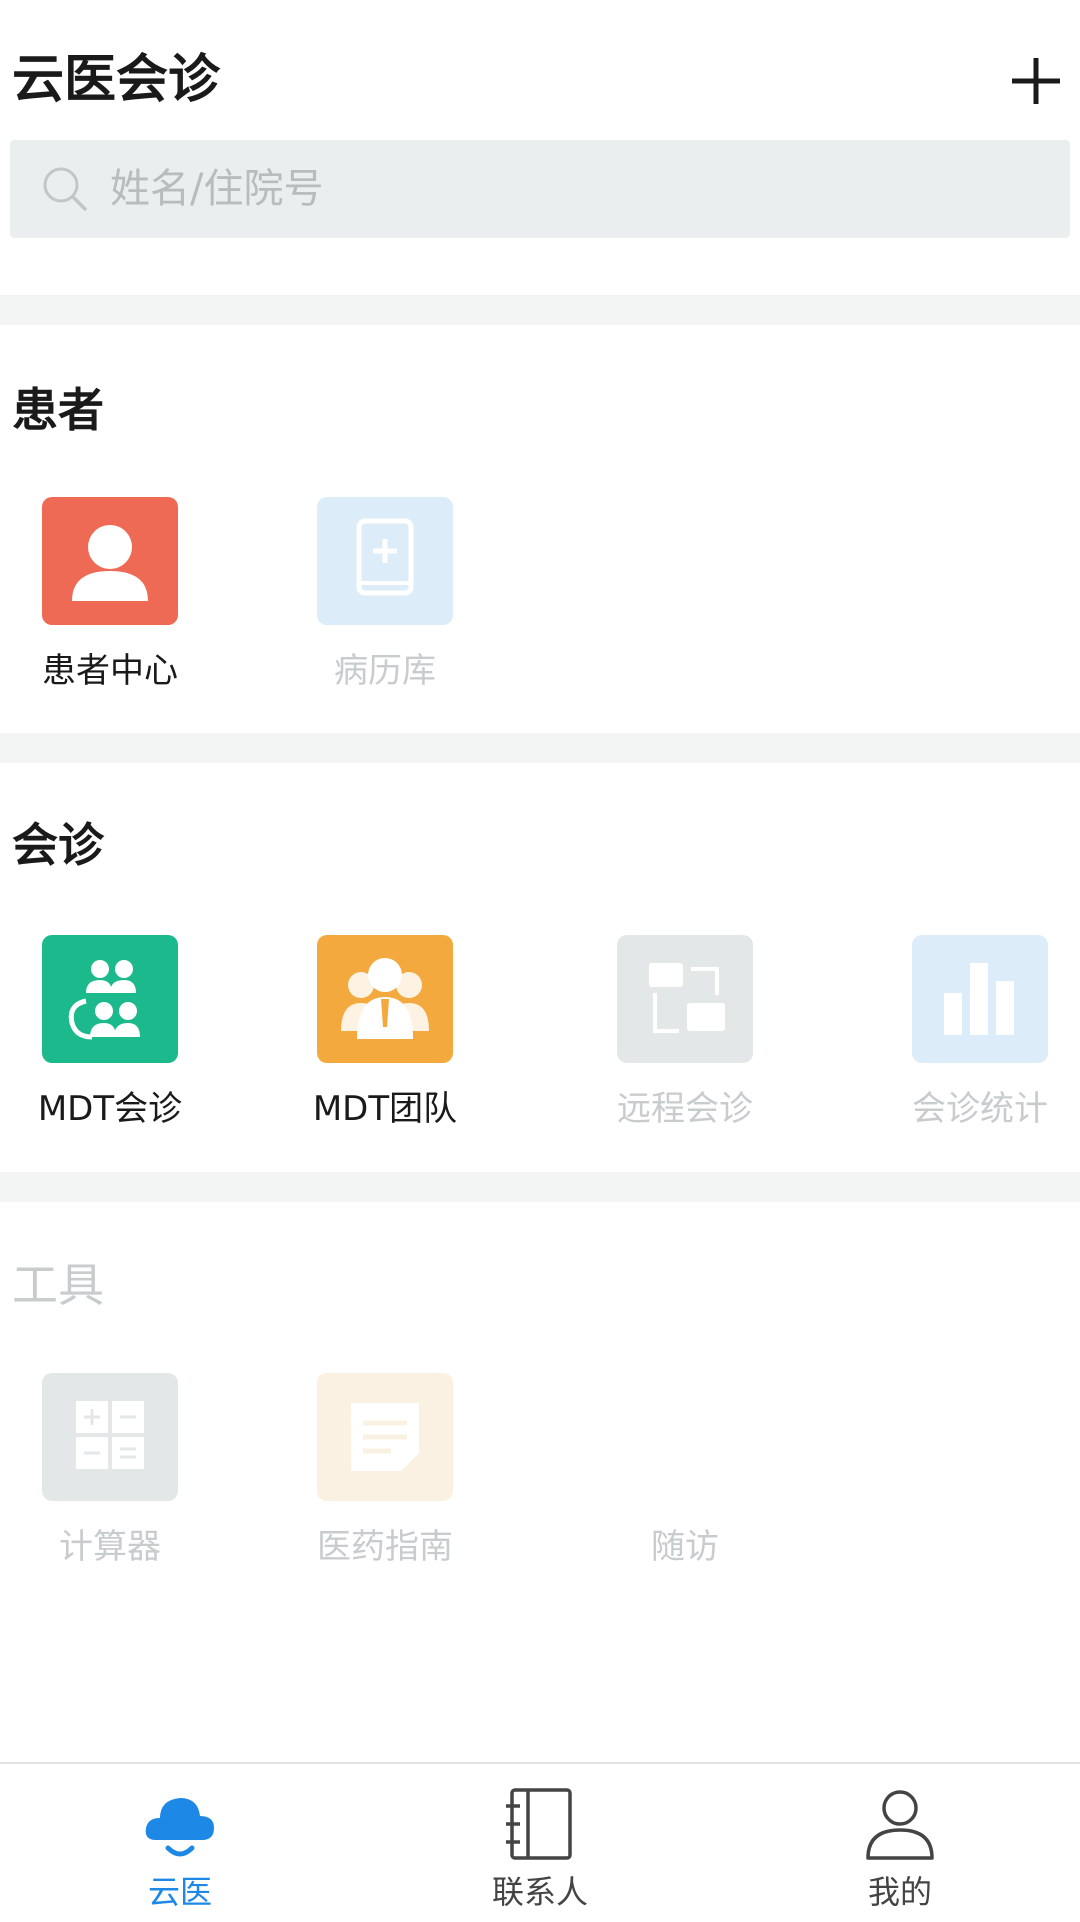  What do you see at coordinates (685, 1109) in the screenshot?
I see `tile-label: 远程会诊` at bounding box center [685, 1109].